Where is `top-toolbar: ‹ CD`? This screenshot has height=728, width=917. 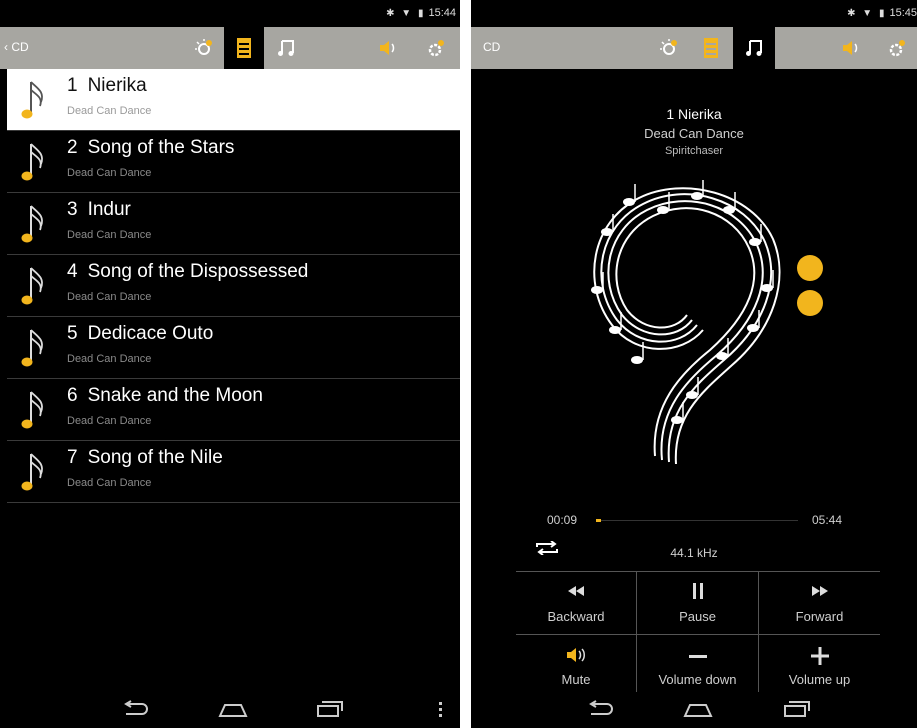 top-toolbar: ‹ CD is located at coordinates (230, 48).